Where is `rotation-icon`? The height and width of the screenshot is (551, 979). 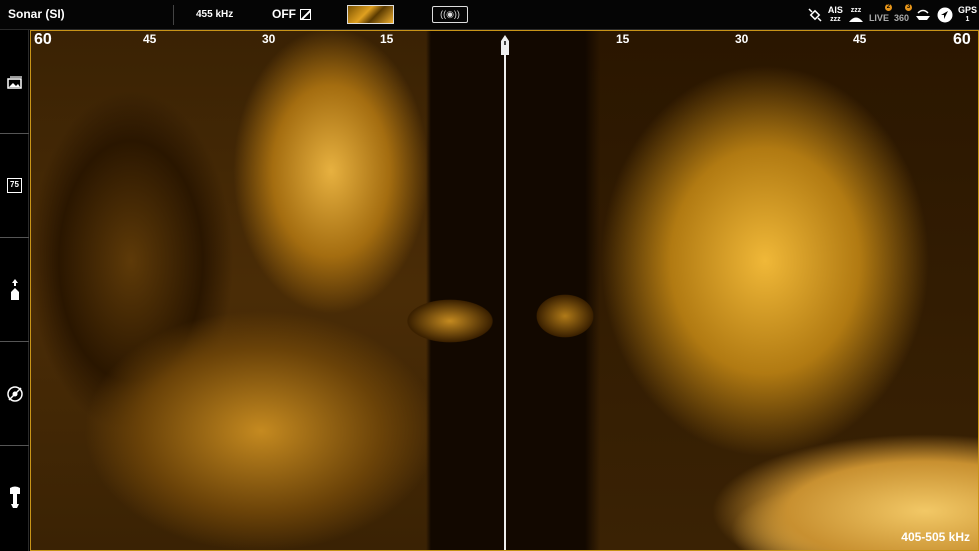 rotation-icon is located at coordinates (14, 393).